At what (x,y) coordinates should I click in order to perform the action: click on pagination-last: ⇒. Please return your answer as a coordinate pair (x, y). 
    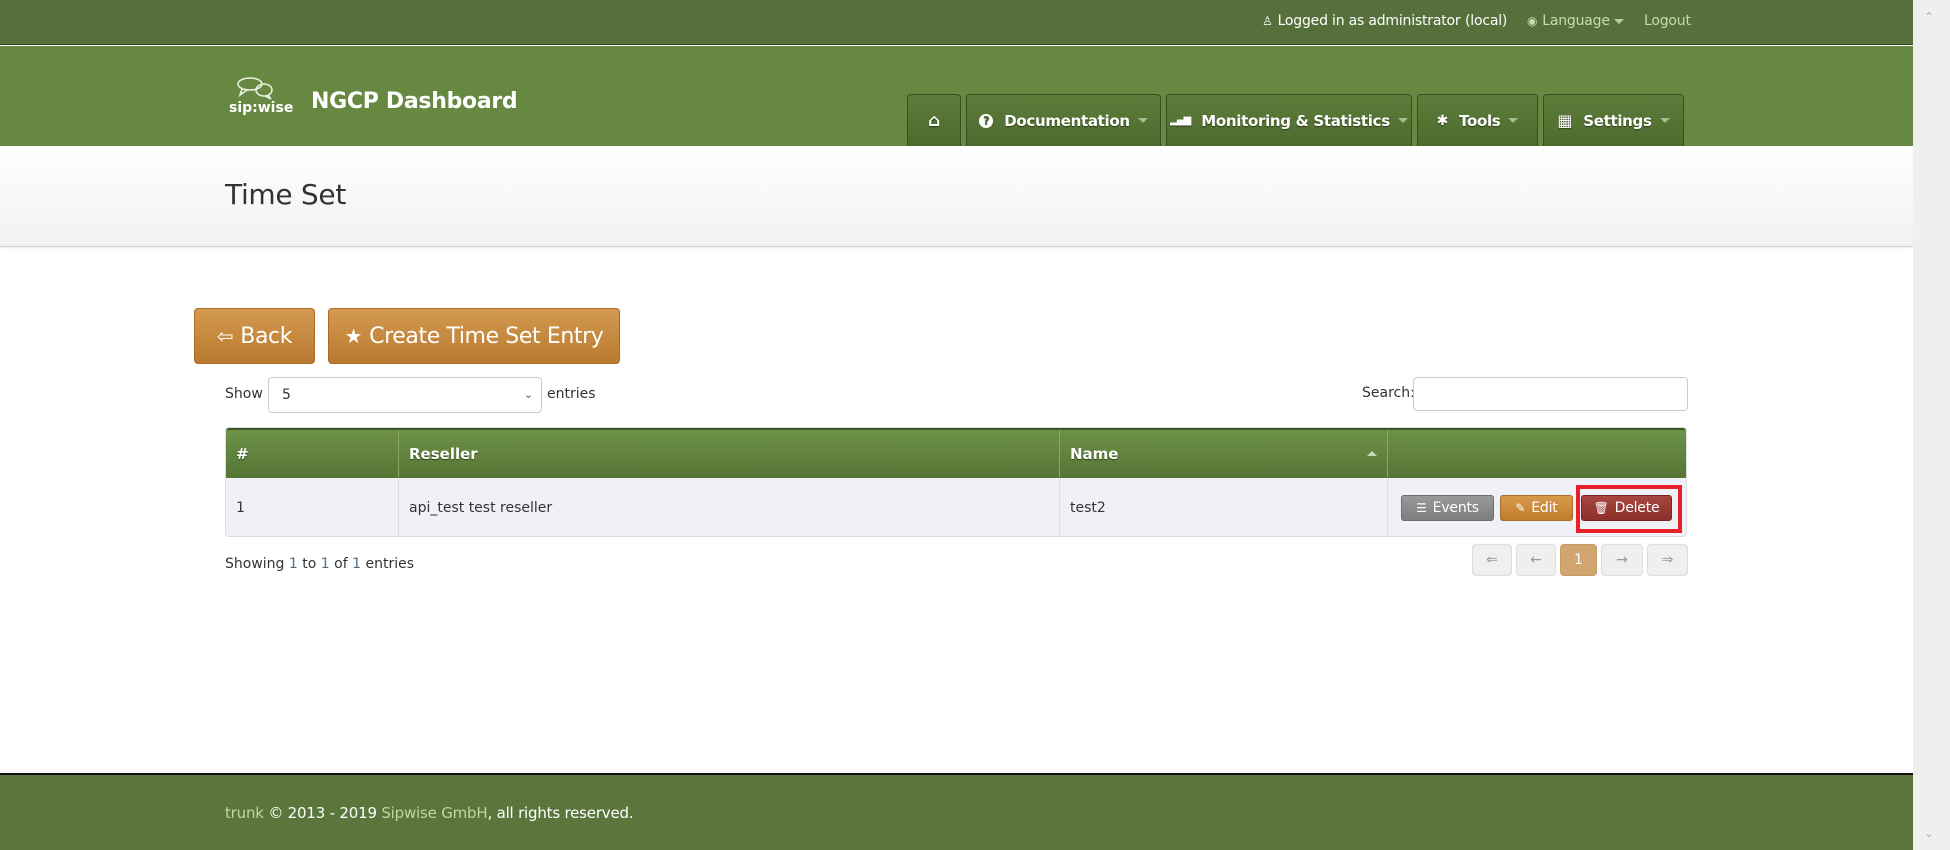
    Looking at the image, I should click on (1667, 560).